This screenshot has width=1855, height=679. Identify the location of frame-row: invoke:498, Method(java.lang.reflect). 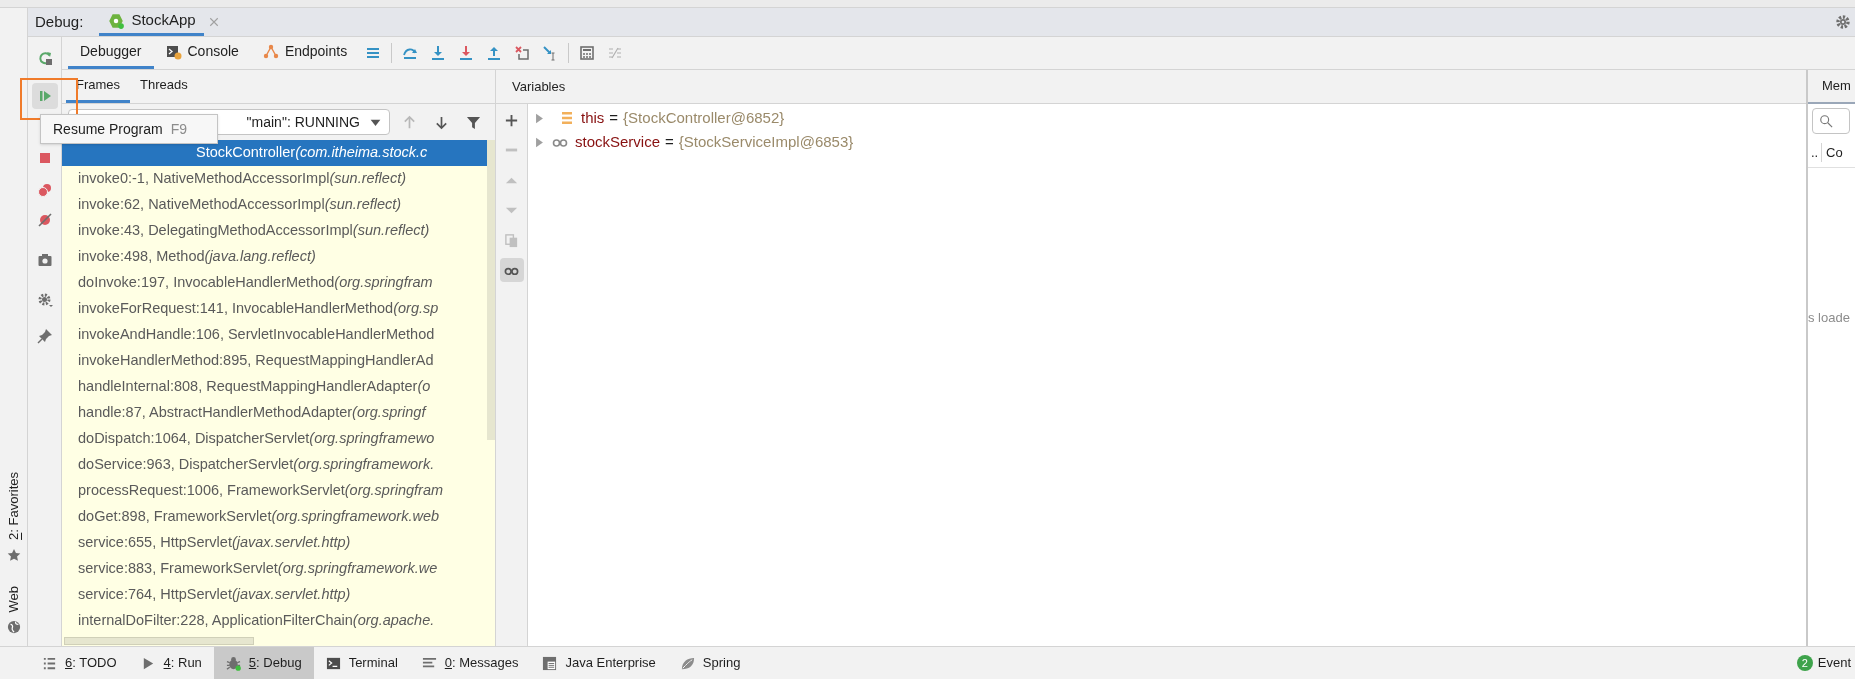
(274, 257).